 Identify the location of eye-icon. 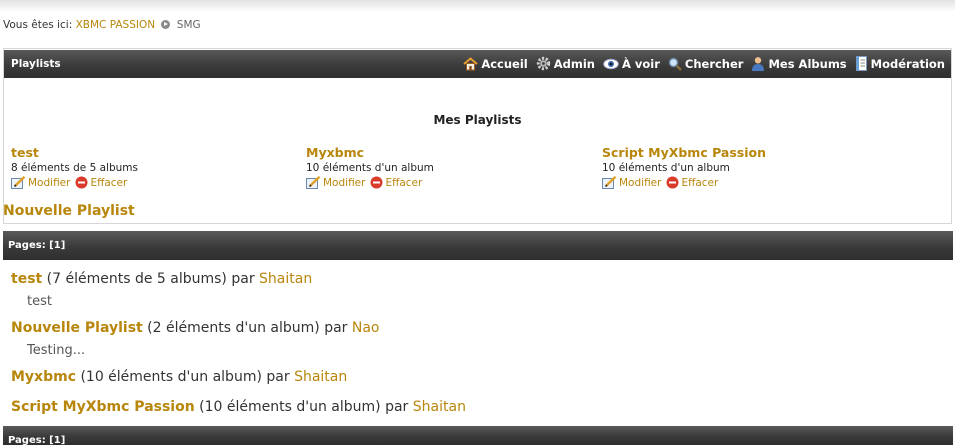
(611, 63).